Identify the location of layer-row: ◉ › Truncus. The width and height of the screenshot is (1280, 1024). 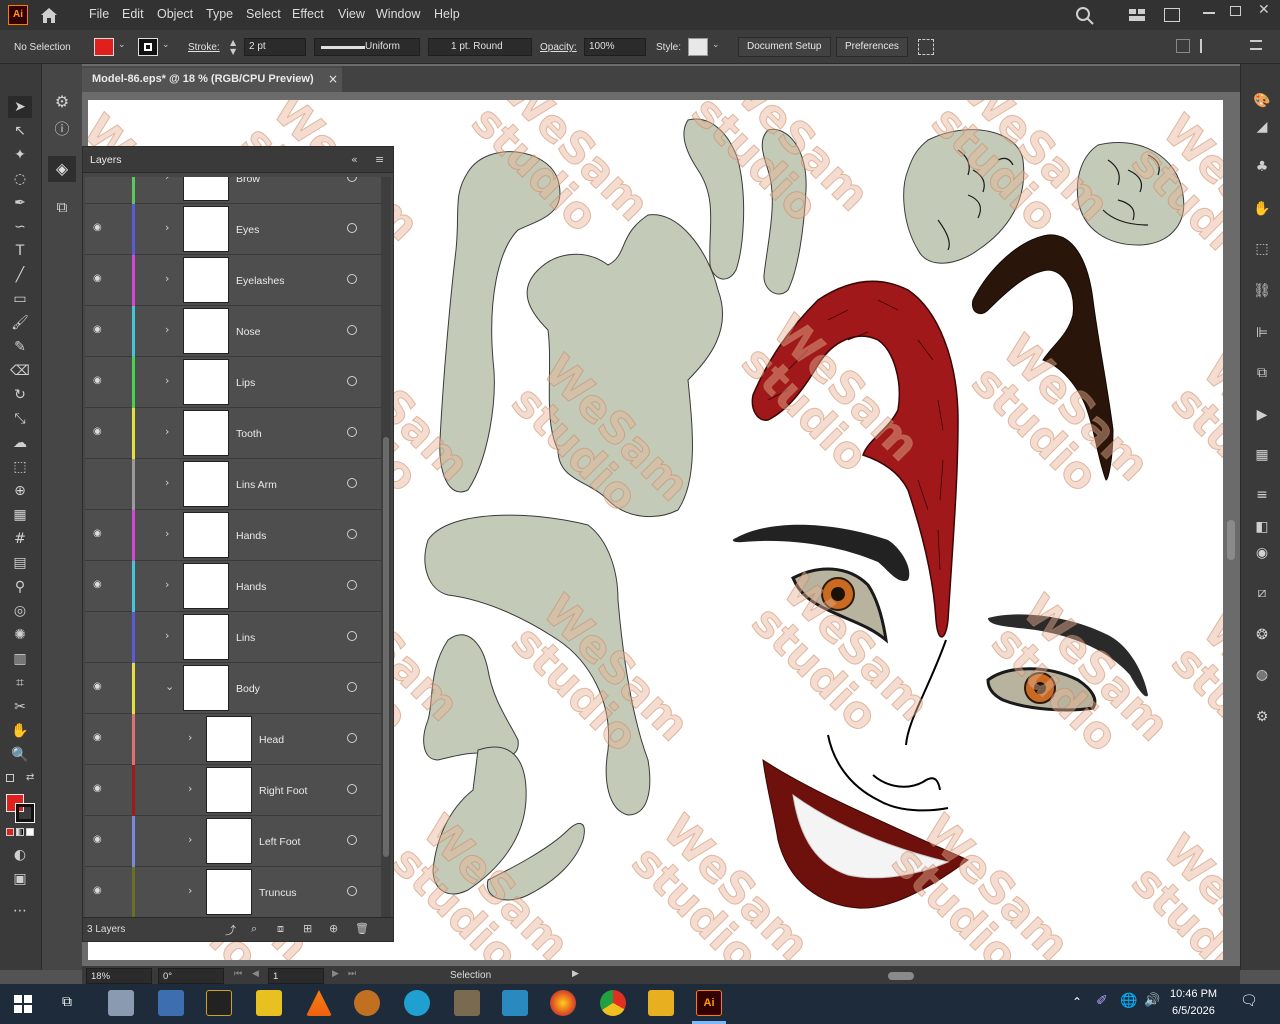
(233, 892).